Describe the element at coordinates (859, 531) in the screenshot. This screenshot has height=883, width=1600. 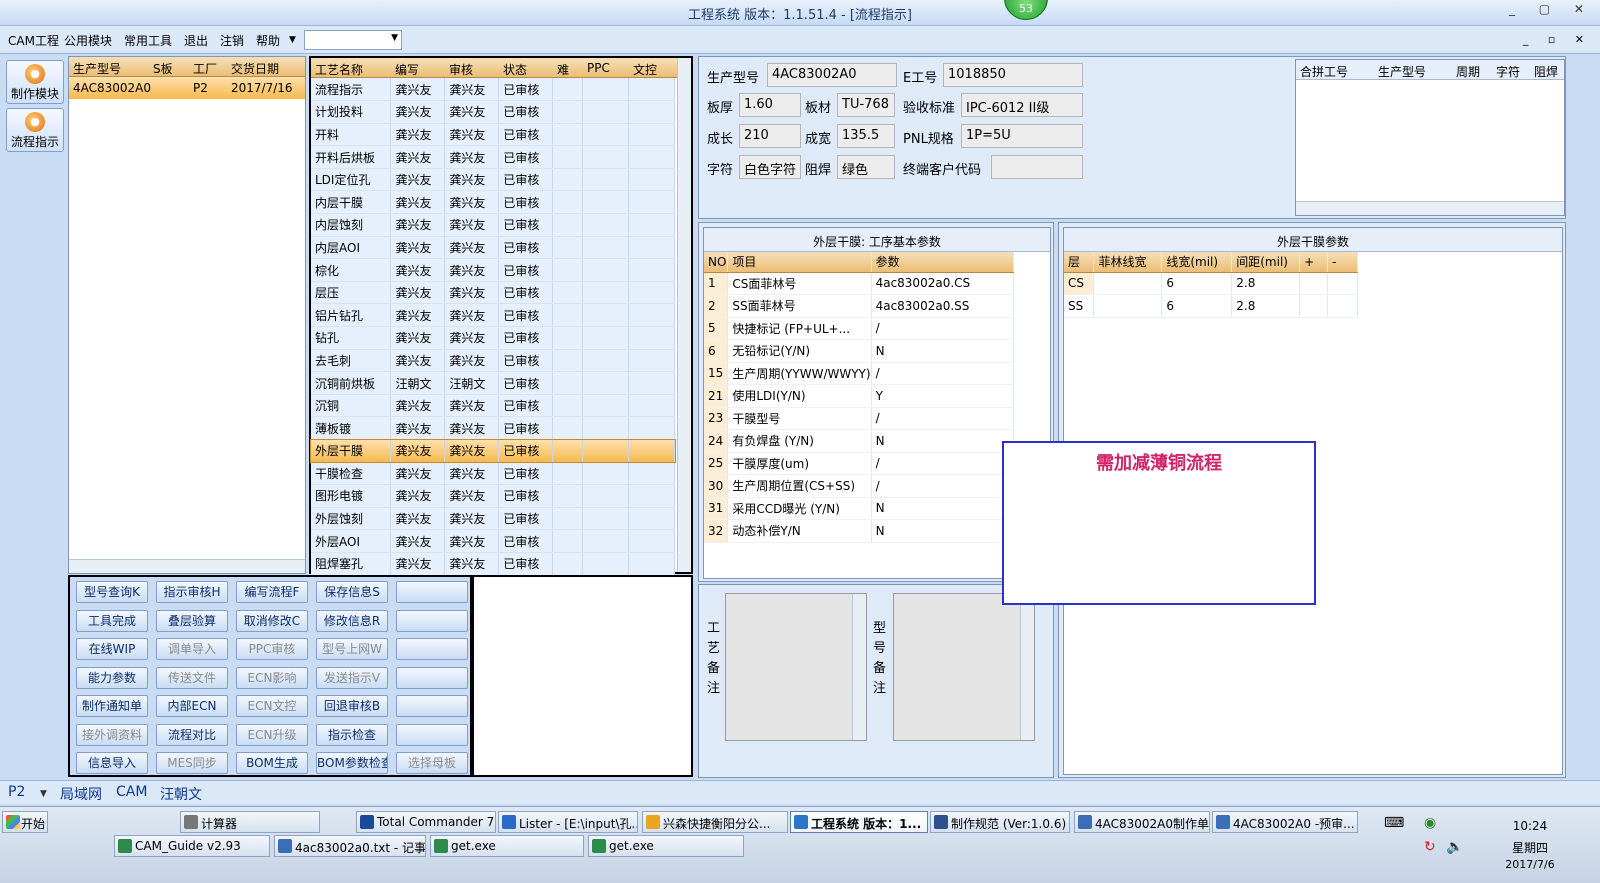
I see `table-row: 32 动态补偿Y/N N` at that location.